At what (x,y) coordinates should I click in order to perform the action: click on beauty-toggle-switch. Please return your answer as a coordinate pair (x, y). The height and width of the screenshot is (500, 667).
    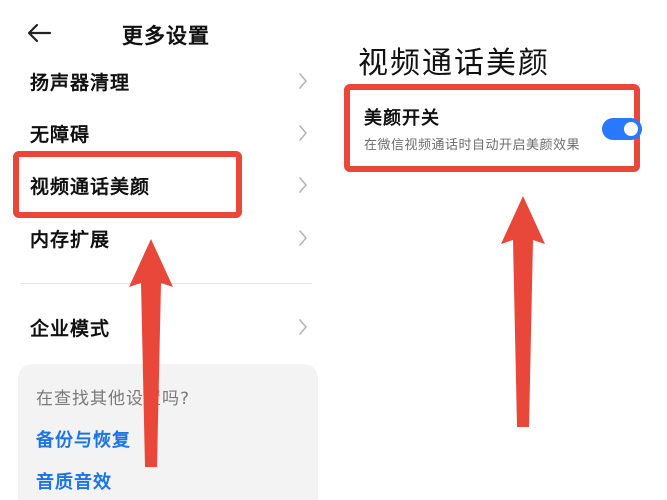
    Looking at the image, I should click on (622, 129).